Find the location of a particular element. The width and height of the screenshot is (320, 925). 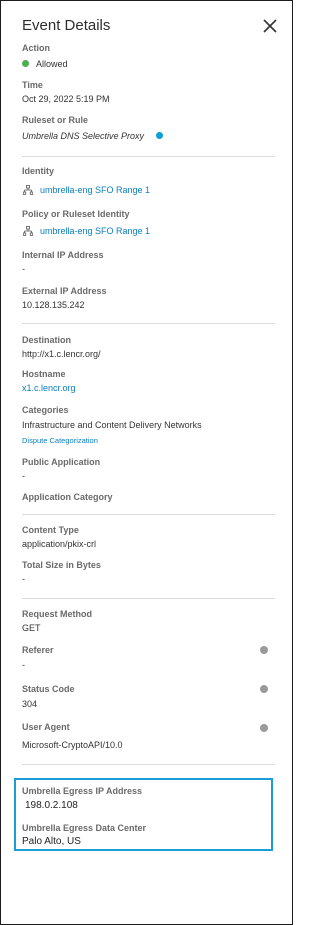

request-method-value: GET is located at coordinates (31, 628).